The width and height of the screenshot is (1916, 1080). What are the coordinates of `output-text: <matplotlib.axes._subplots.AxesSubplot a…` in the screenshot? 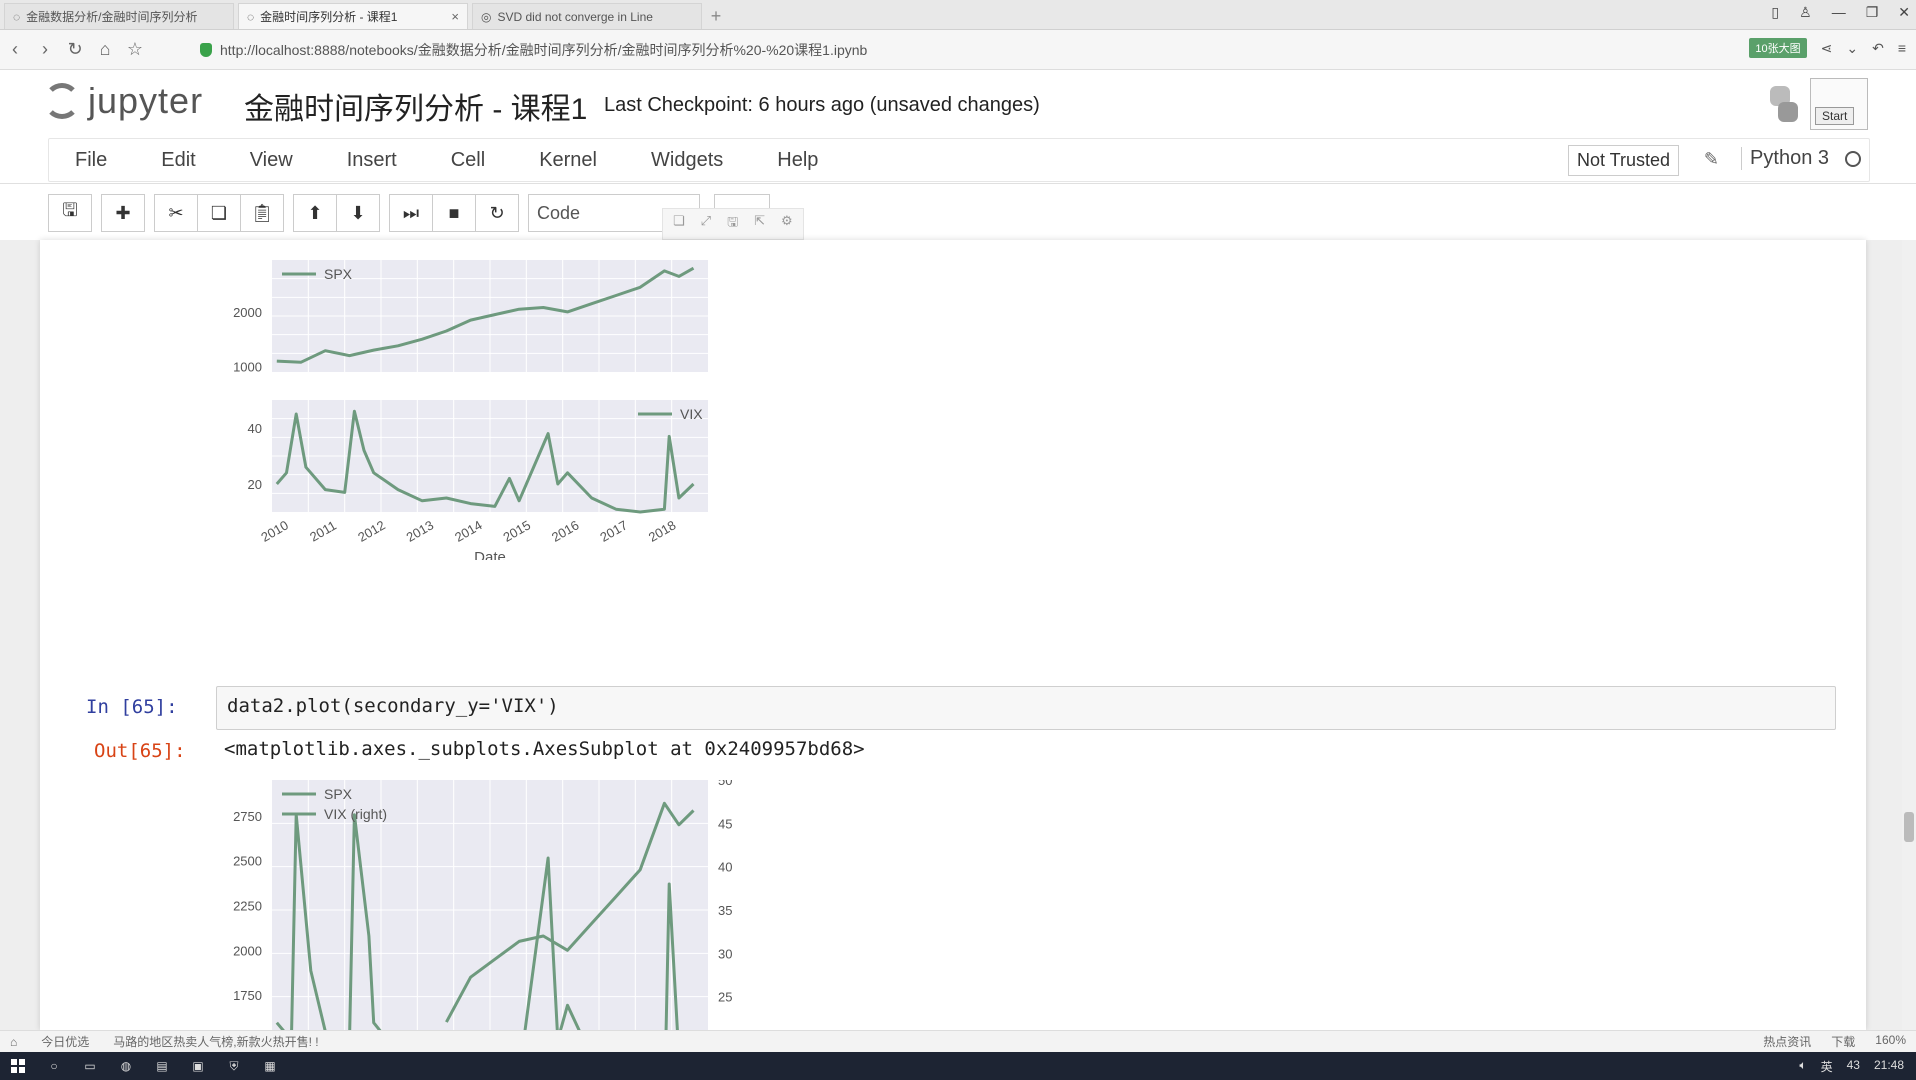 It's located at (544, 749).